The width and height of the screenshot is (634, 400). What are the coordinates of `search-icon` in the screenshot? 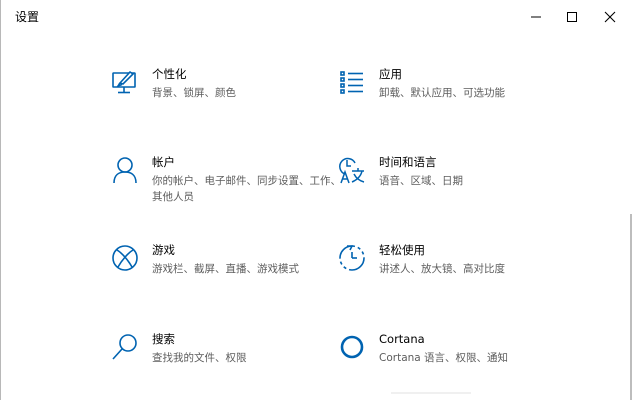 It's located at (125, 347).